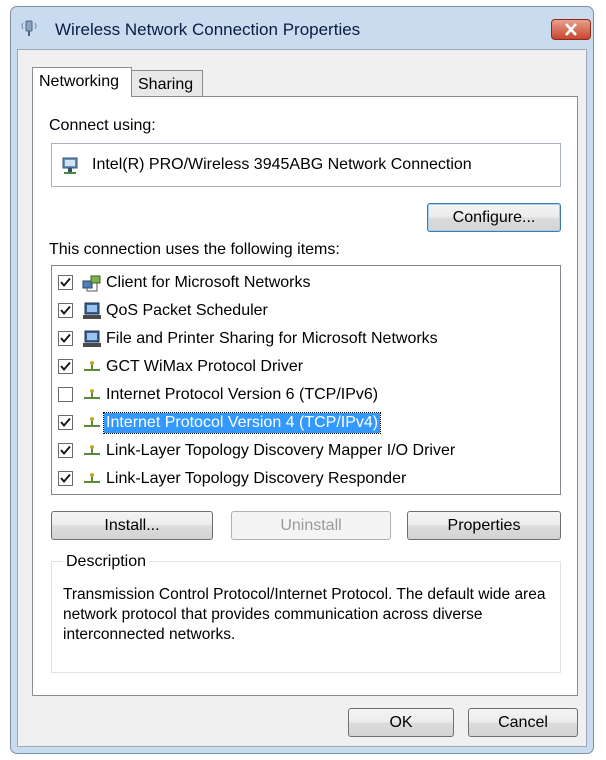 The height and width of the screenshot is (760, 606). Describe the element at coordinates (102, 125) in the screenshot. I see `connect-using-label: Connect using:` at that location.